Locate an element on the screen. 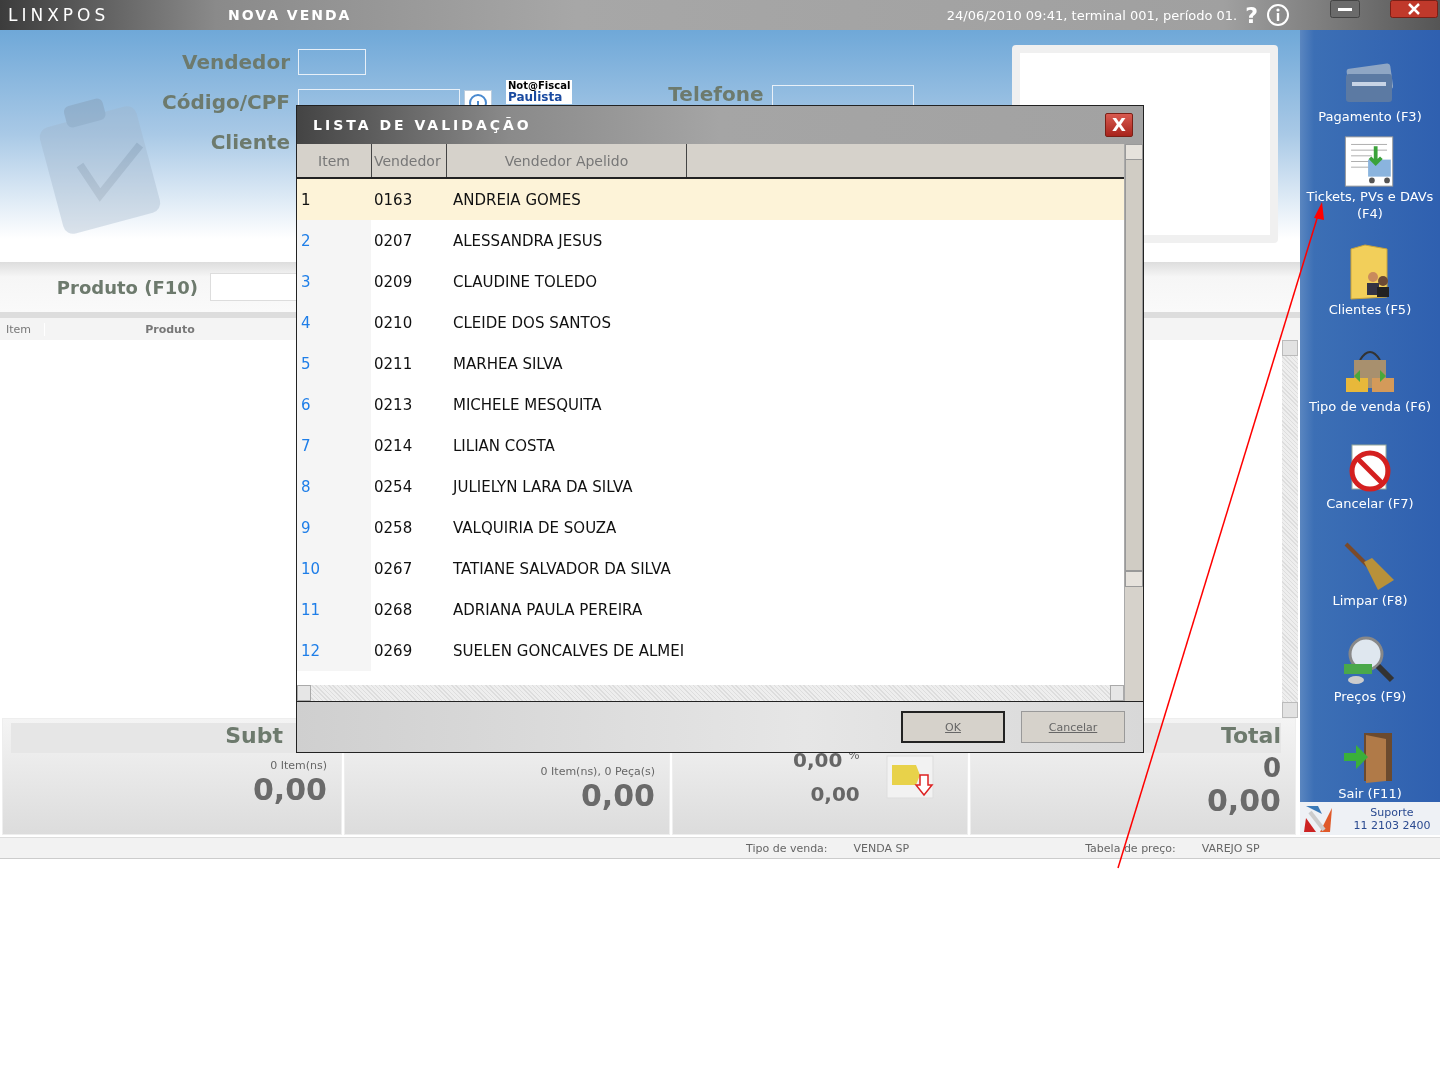 The width and height of the screenshot is (1440, 1080). table-cell-text: VALQUIRIA DE SOUZA is located at coordinates (534, 527).